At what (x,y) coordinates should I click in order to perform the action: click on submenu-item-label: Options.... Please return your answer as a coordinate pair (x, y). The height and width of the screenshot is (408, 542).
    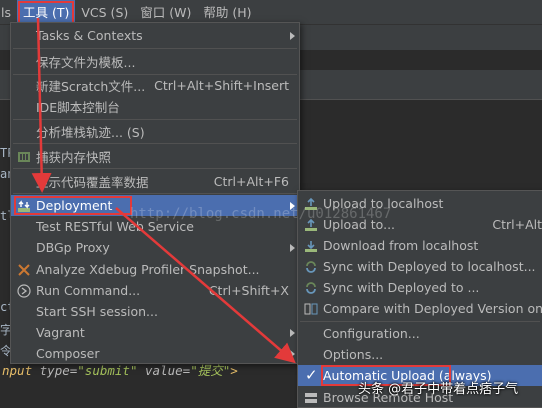
    Looking at the image, I should click on (353, 354).